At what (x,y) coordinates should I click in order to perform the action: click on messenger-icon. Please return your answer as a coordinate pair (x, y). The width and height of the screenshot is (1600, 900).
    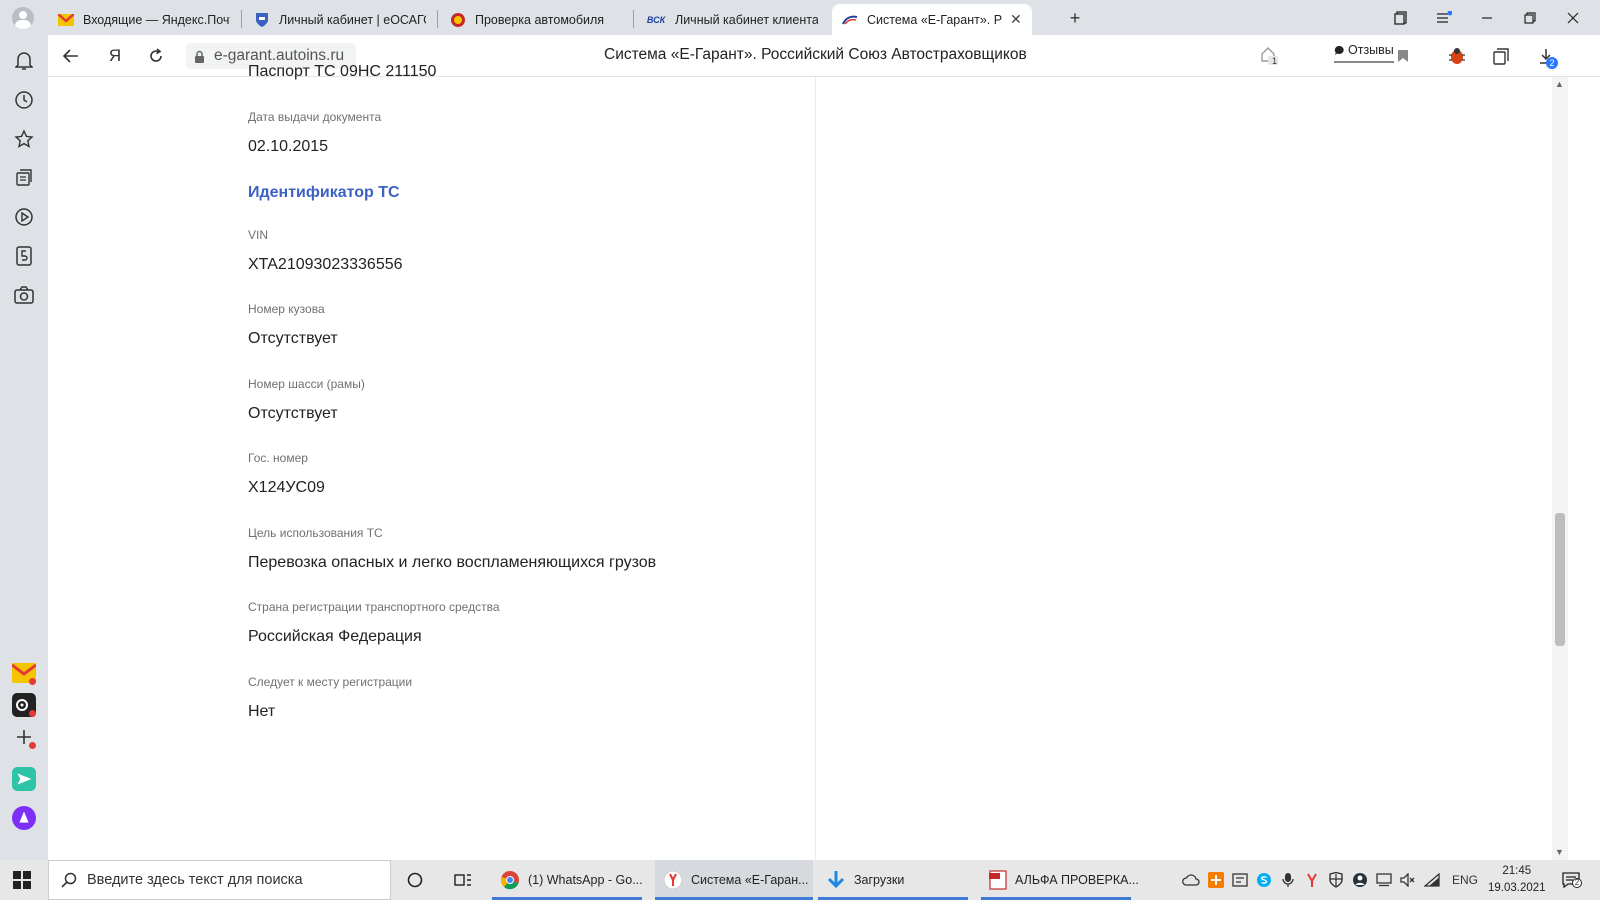
    Looking at the image, I should click on (24, 779).